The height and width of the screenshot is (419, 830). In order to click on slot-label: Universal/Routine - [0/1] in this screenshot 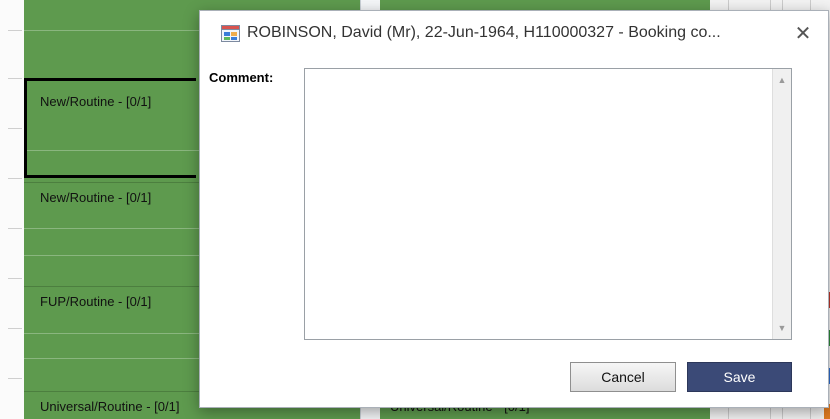, I will do `click(109, 406)`.